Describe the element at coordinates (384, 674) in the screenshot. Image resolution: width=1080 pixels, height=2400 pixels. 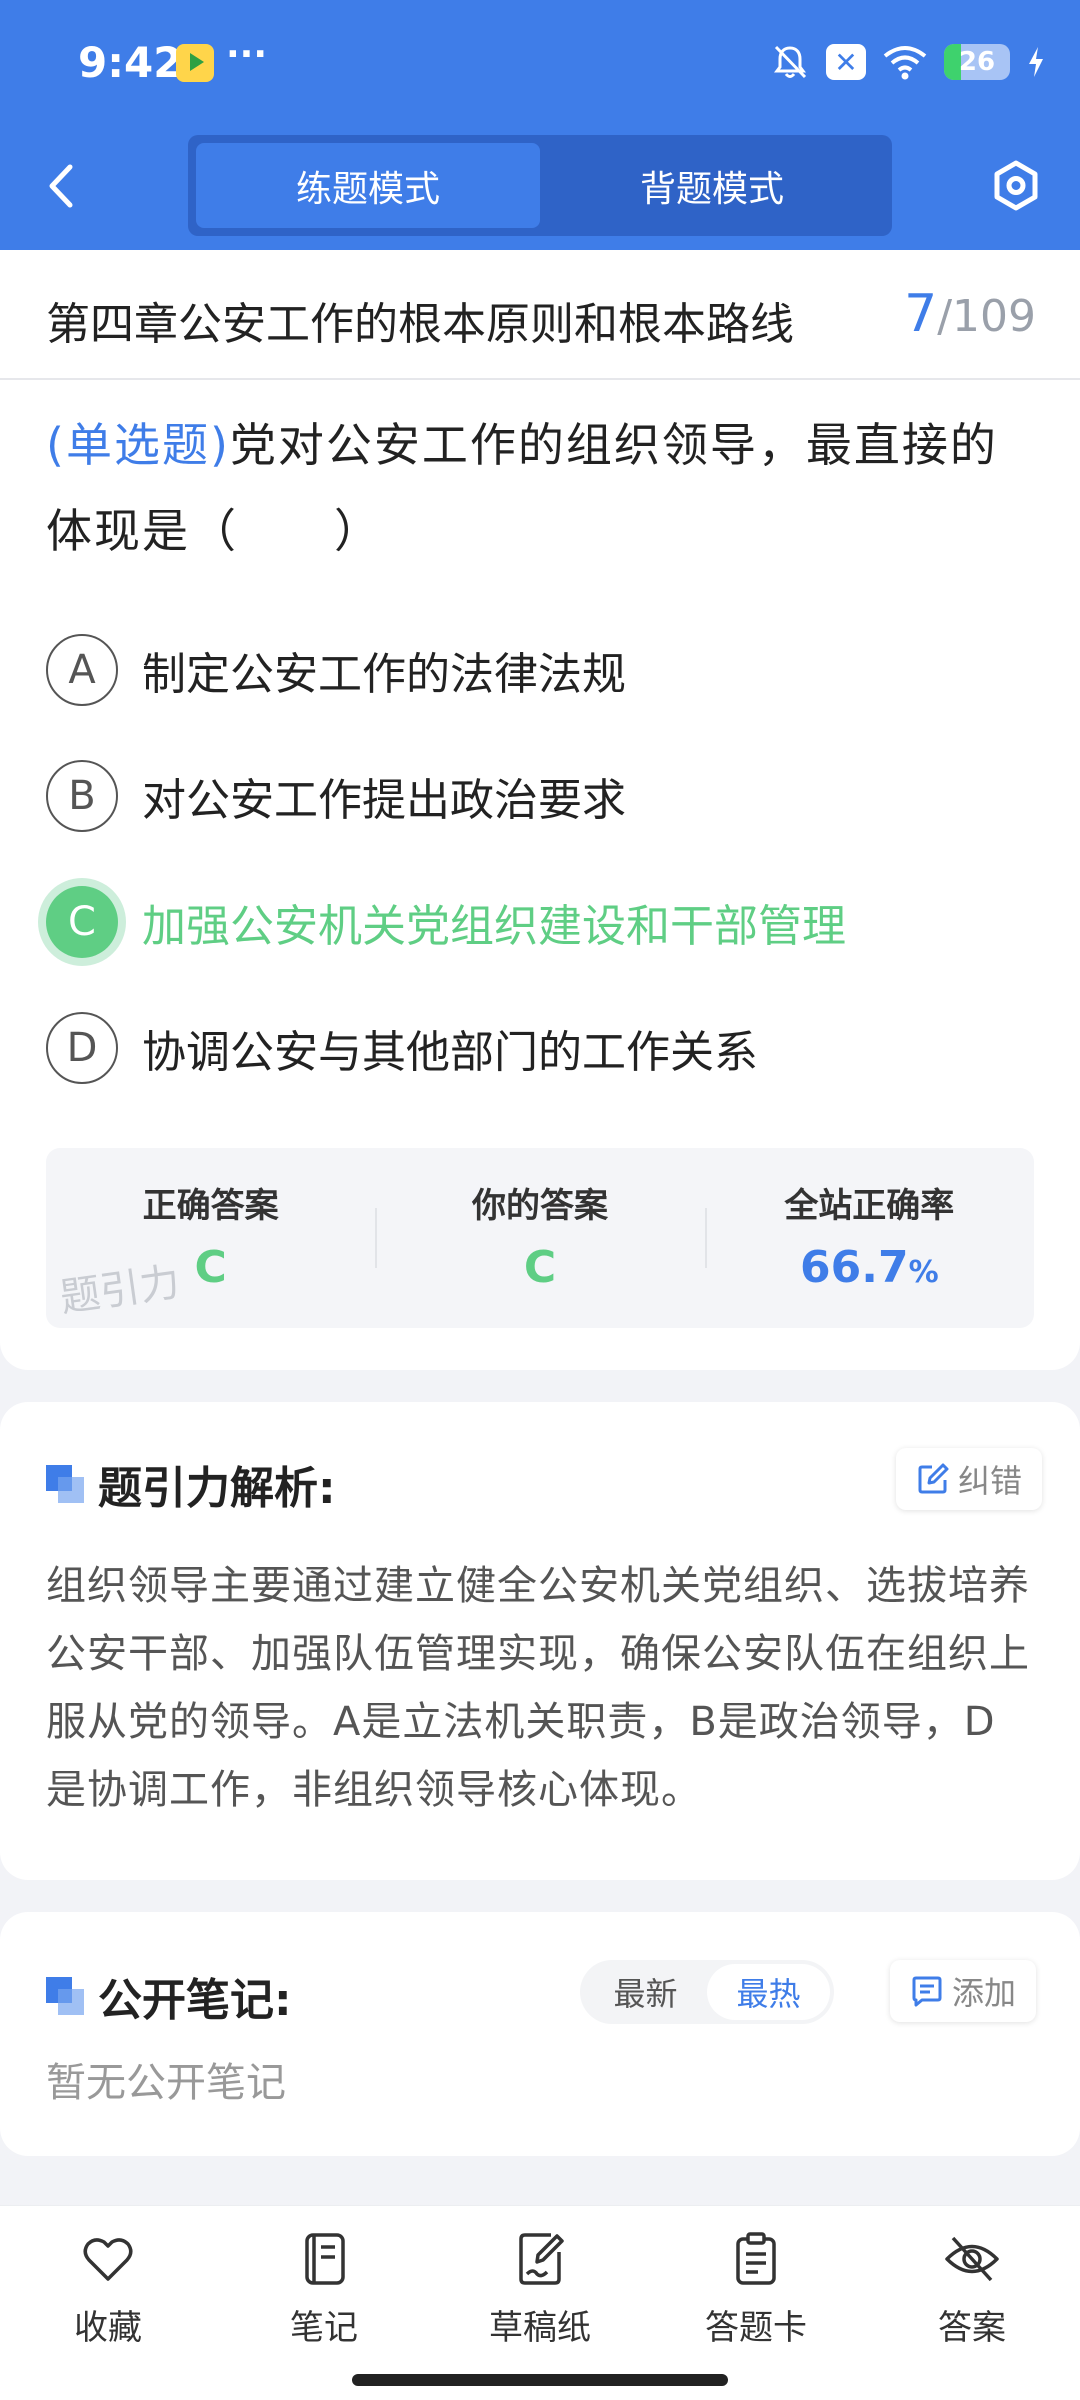
I see `option-text: 制定公安工作的法律法规` at that location.